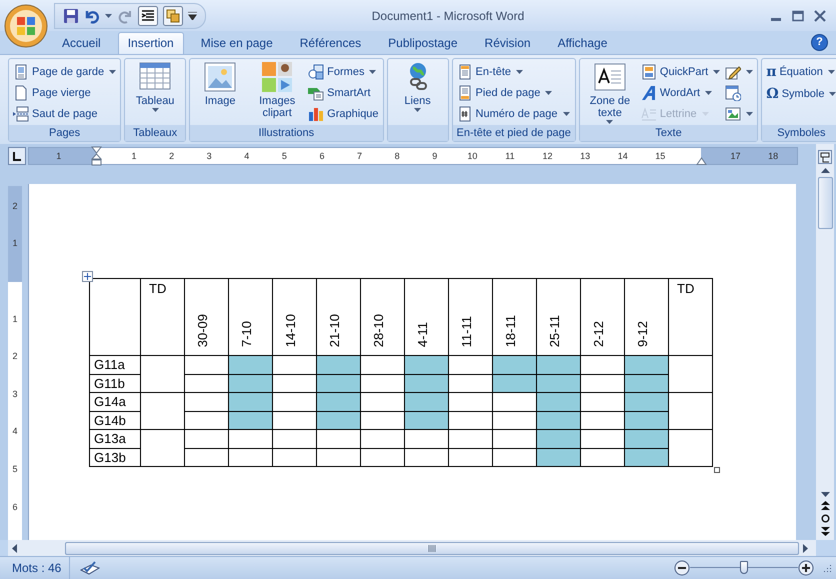  Describe the element at coordinates (825, 505) in the screenshot. I see `previous-page-icon` at that location.